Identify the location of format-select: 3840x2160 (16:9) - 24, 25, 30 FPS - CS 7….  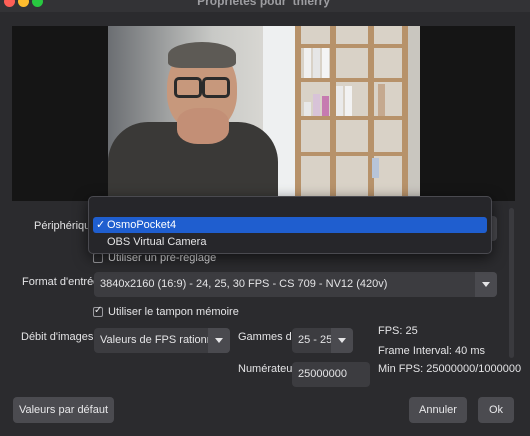
(295, 284).